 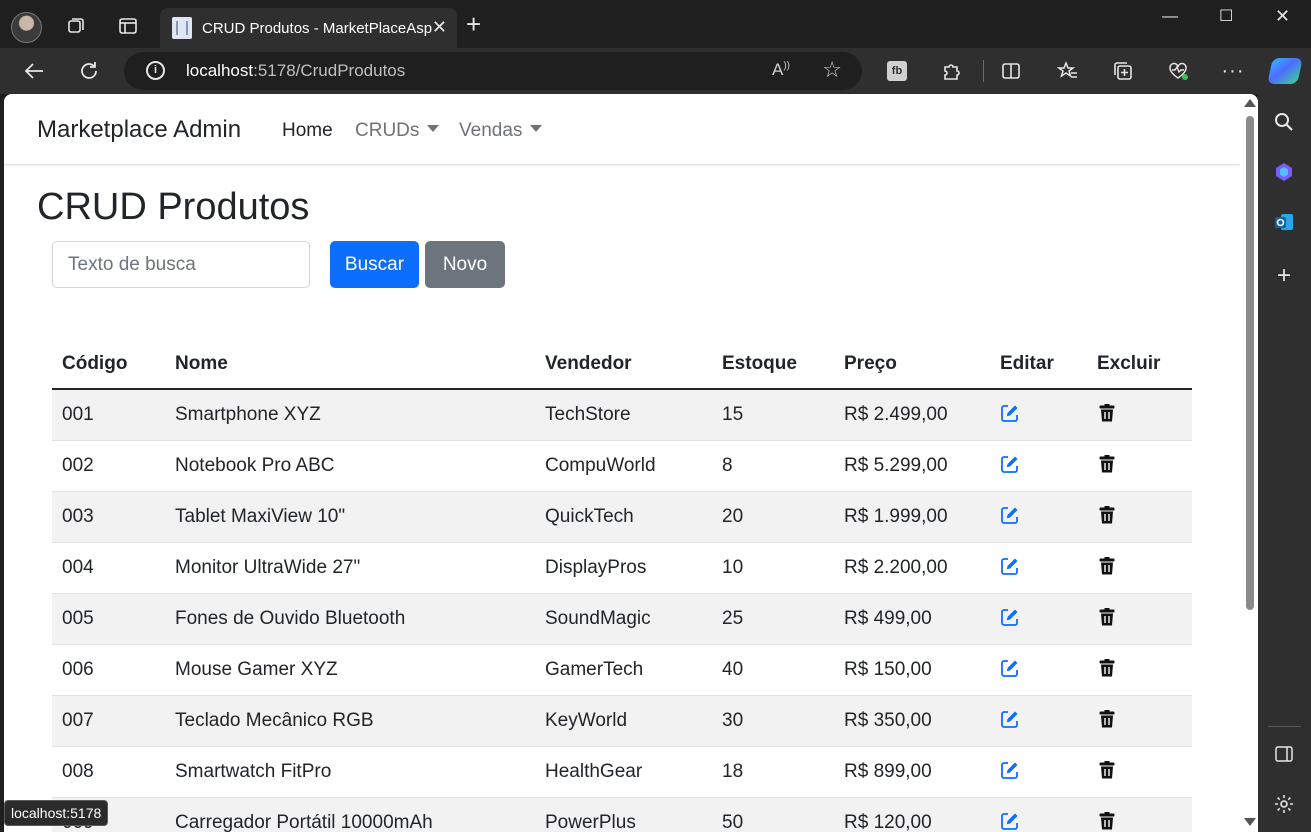 I want to click on browser-tab-active: CRUD Produtos - MarketPlaceAsp ✕, so click(x=308, y=28).